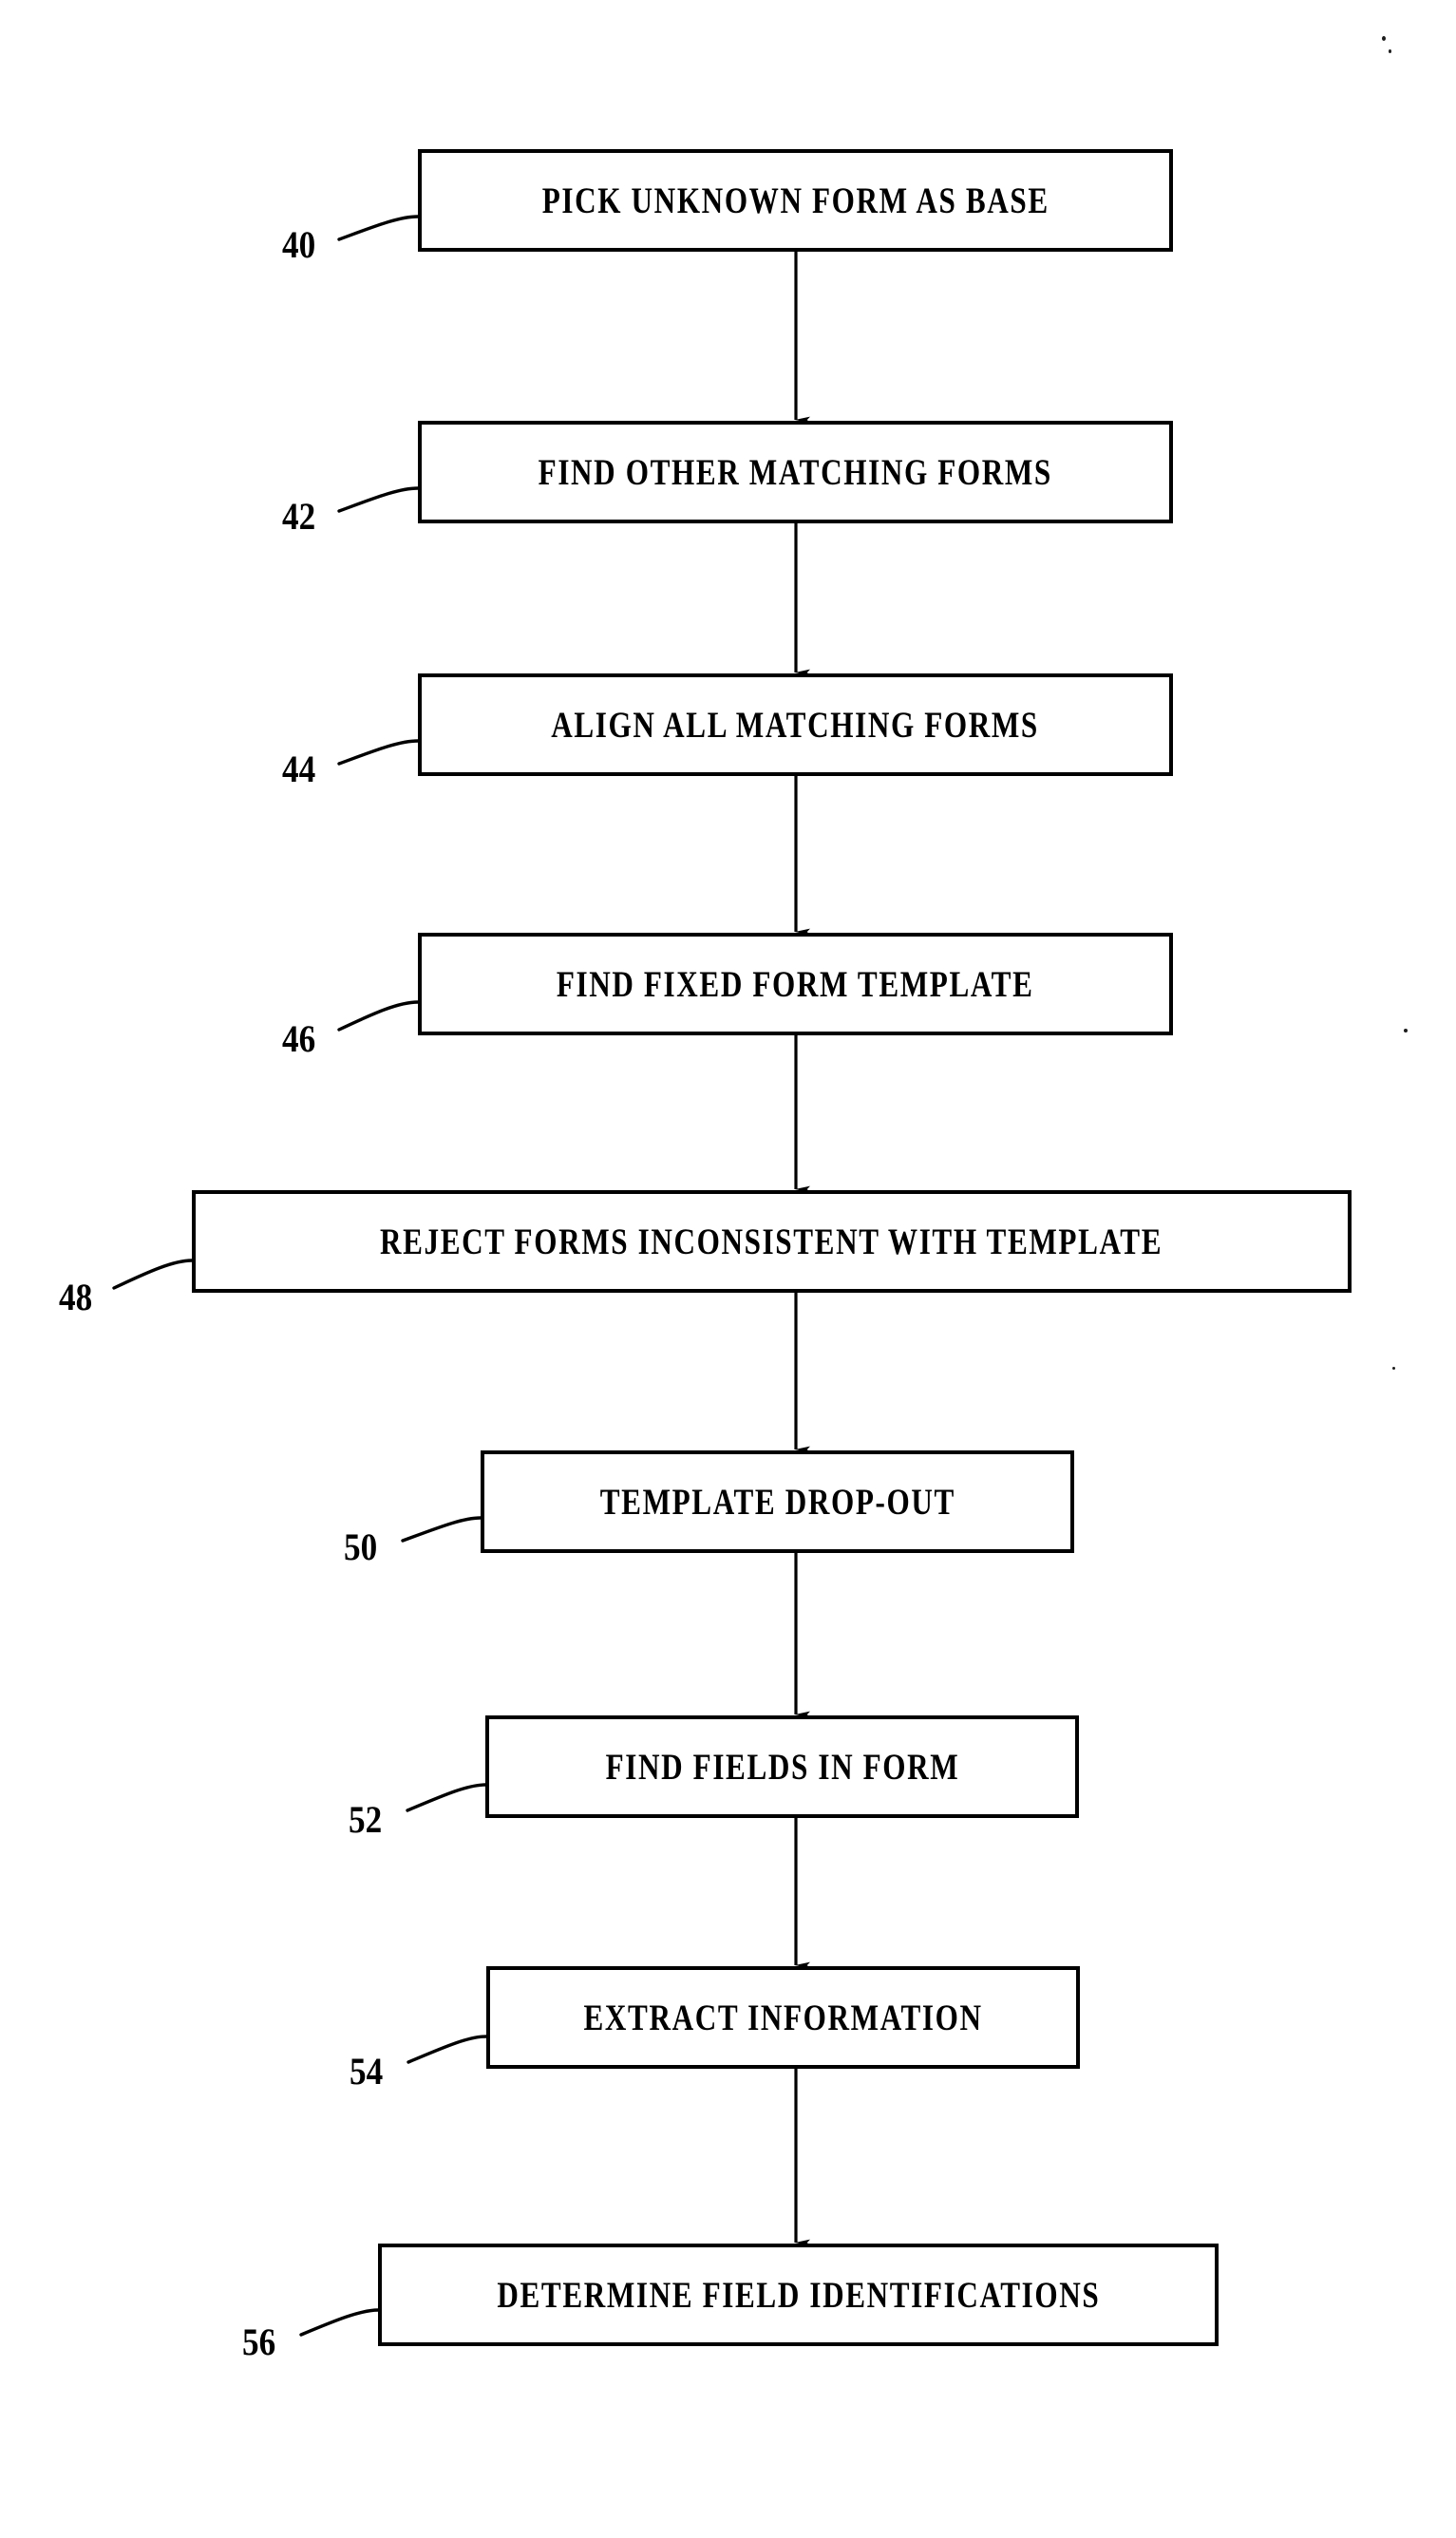 This screenshot has width=1456, height=2538. What do you see at coordinates (361, 1546) in the screenshot?
I see `reference-numeral-50: 50` at bounding box center [361, 1546].